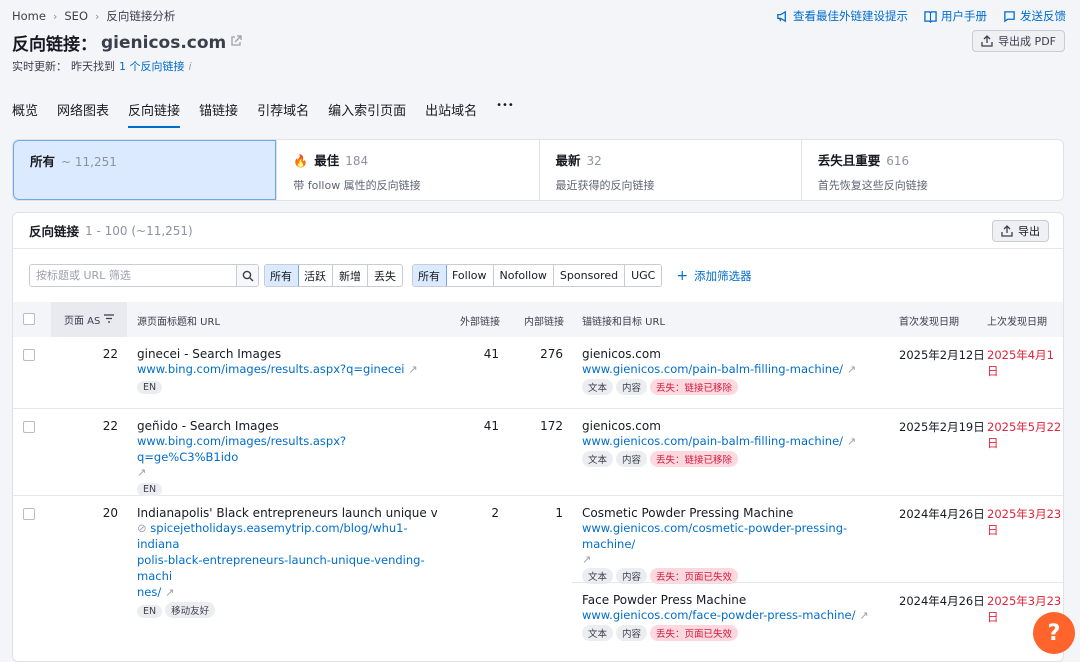  What do you see at coordinates (29, 319) in the screenshot?
I see `select-all-checkbox` at bounding box center [29, 319].